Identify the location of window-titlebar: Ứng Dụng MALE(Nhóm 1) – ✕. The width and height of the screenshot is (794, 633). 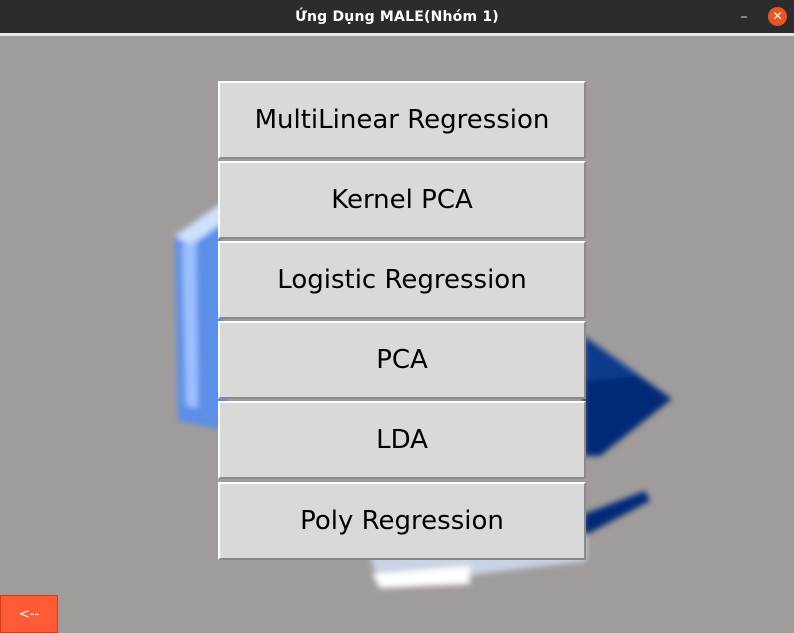
(397, 16).